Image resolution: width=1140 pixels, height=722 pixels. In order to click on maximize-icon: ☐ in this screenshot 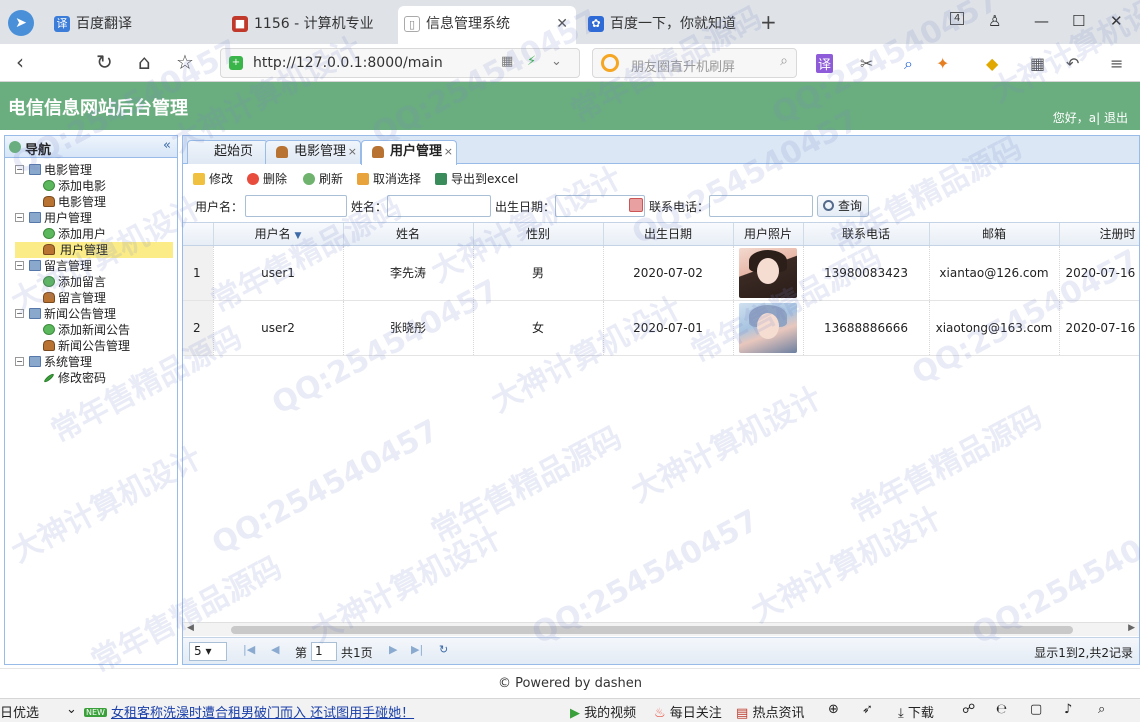, I will do `click(1078, 21)`.